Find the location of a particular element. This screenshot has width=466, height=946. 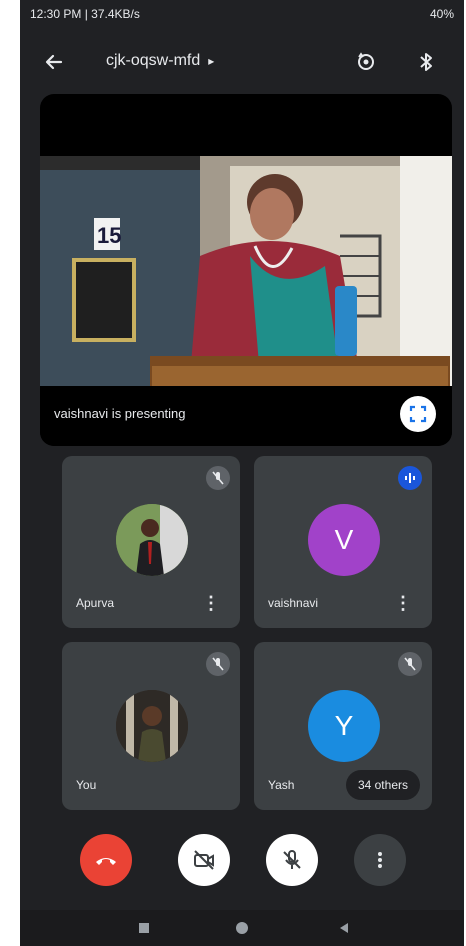

others-count-button: 34 others is located at coordinates (382, 785).